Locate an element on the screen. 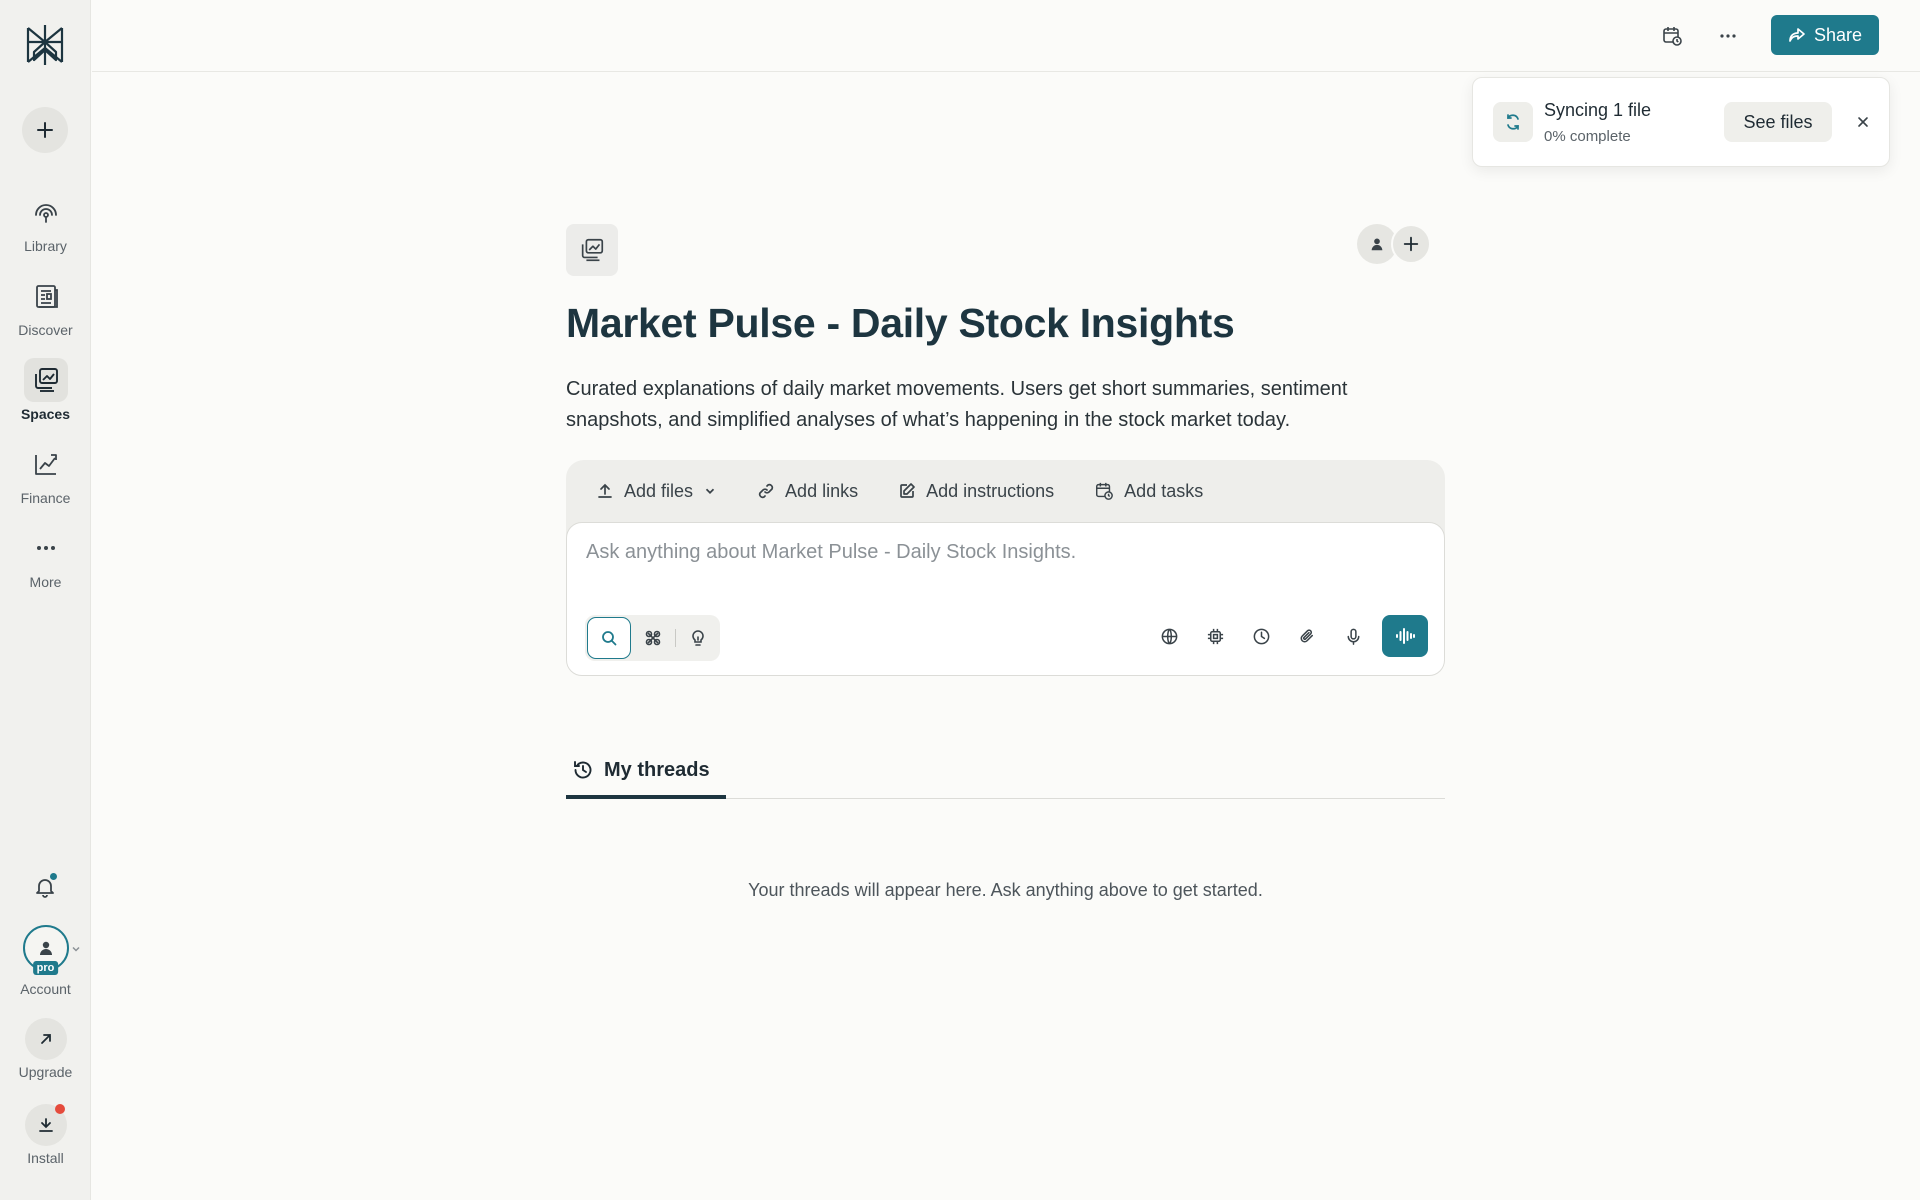 Image resolution: width=1920 pixels, height=1200 pixels. add-files-button: Add files is located at coordinates (656, 491).